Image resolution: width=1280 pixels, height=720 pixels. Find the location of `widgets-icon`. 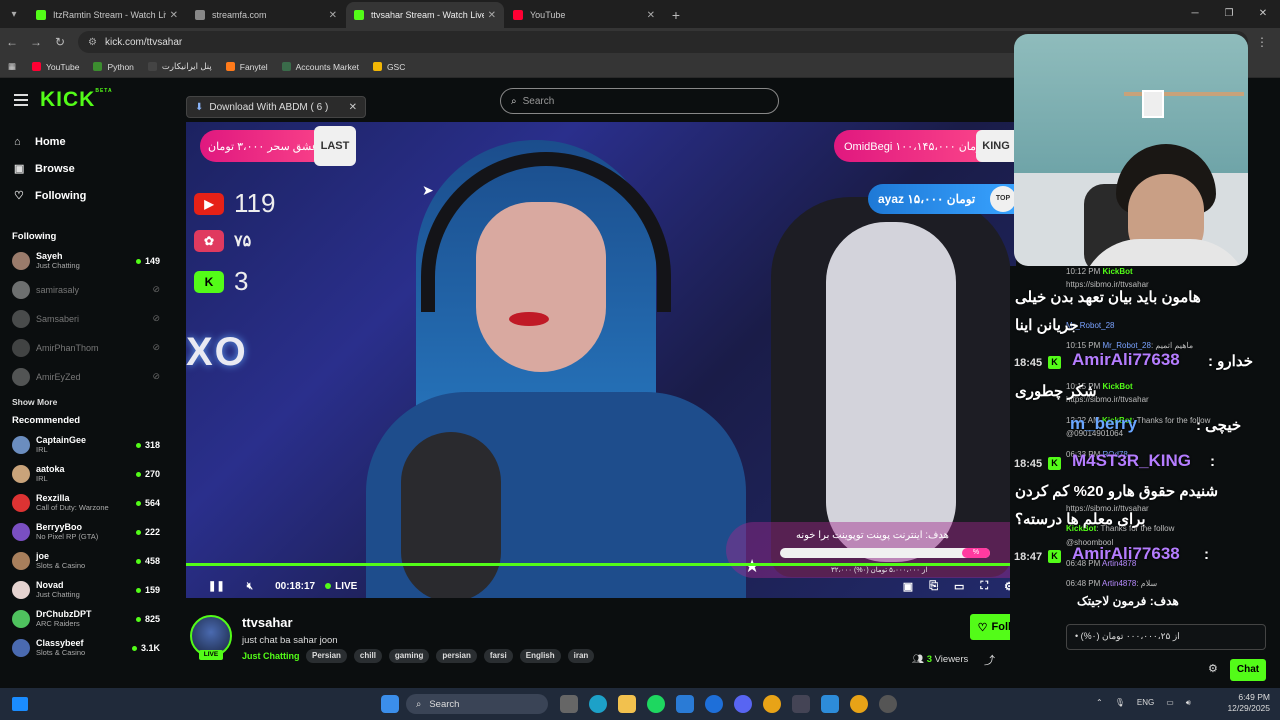

widgets-icon is located at coordinates (20, 704).